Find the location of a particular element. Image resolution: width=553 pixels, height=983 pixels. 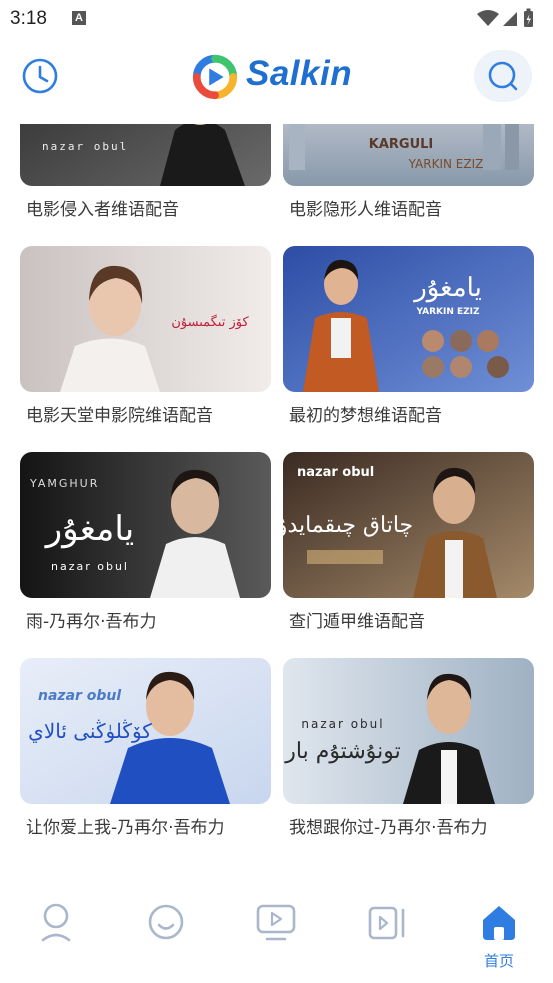

video-title: 电影隐形人维语配音 is located at coordinates (365, 210).